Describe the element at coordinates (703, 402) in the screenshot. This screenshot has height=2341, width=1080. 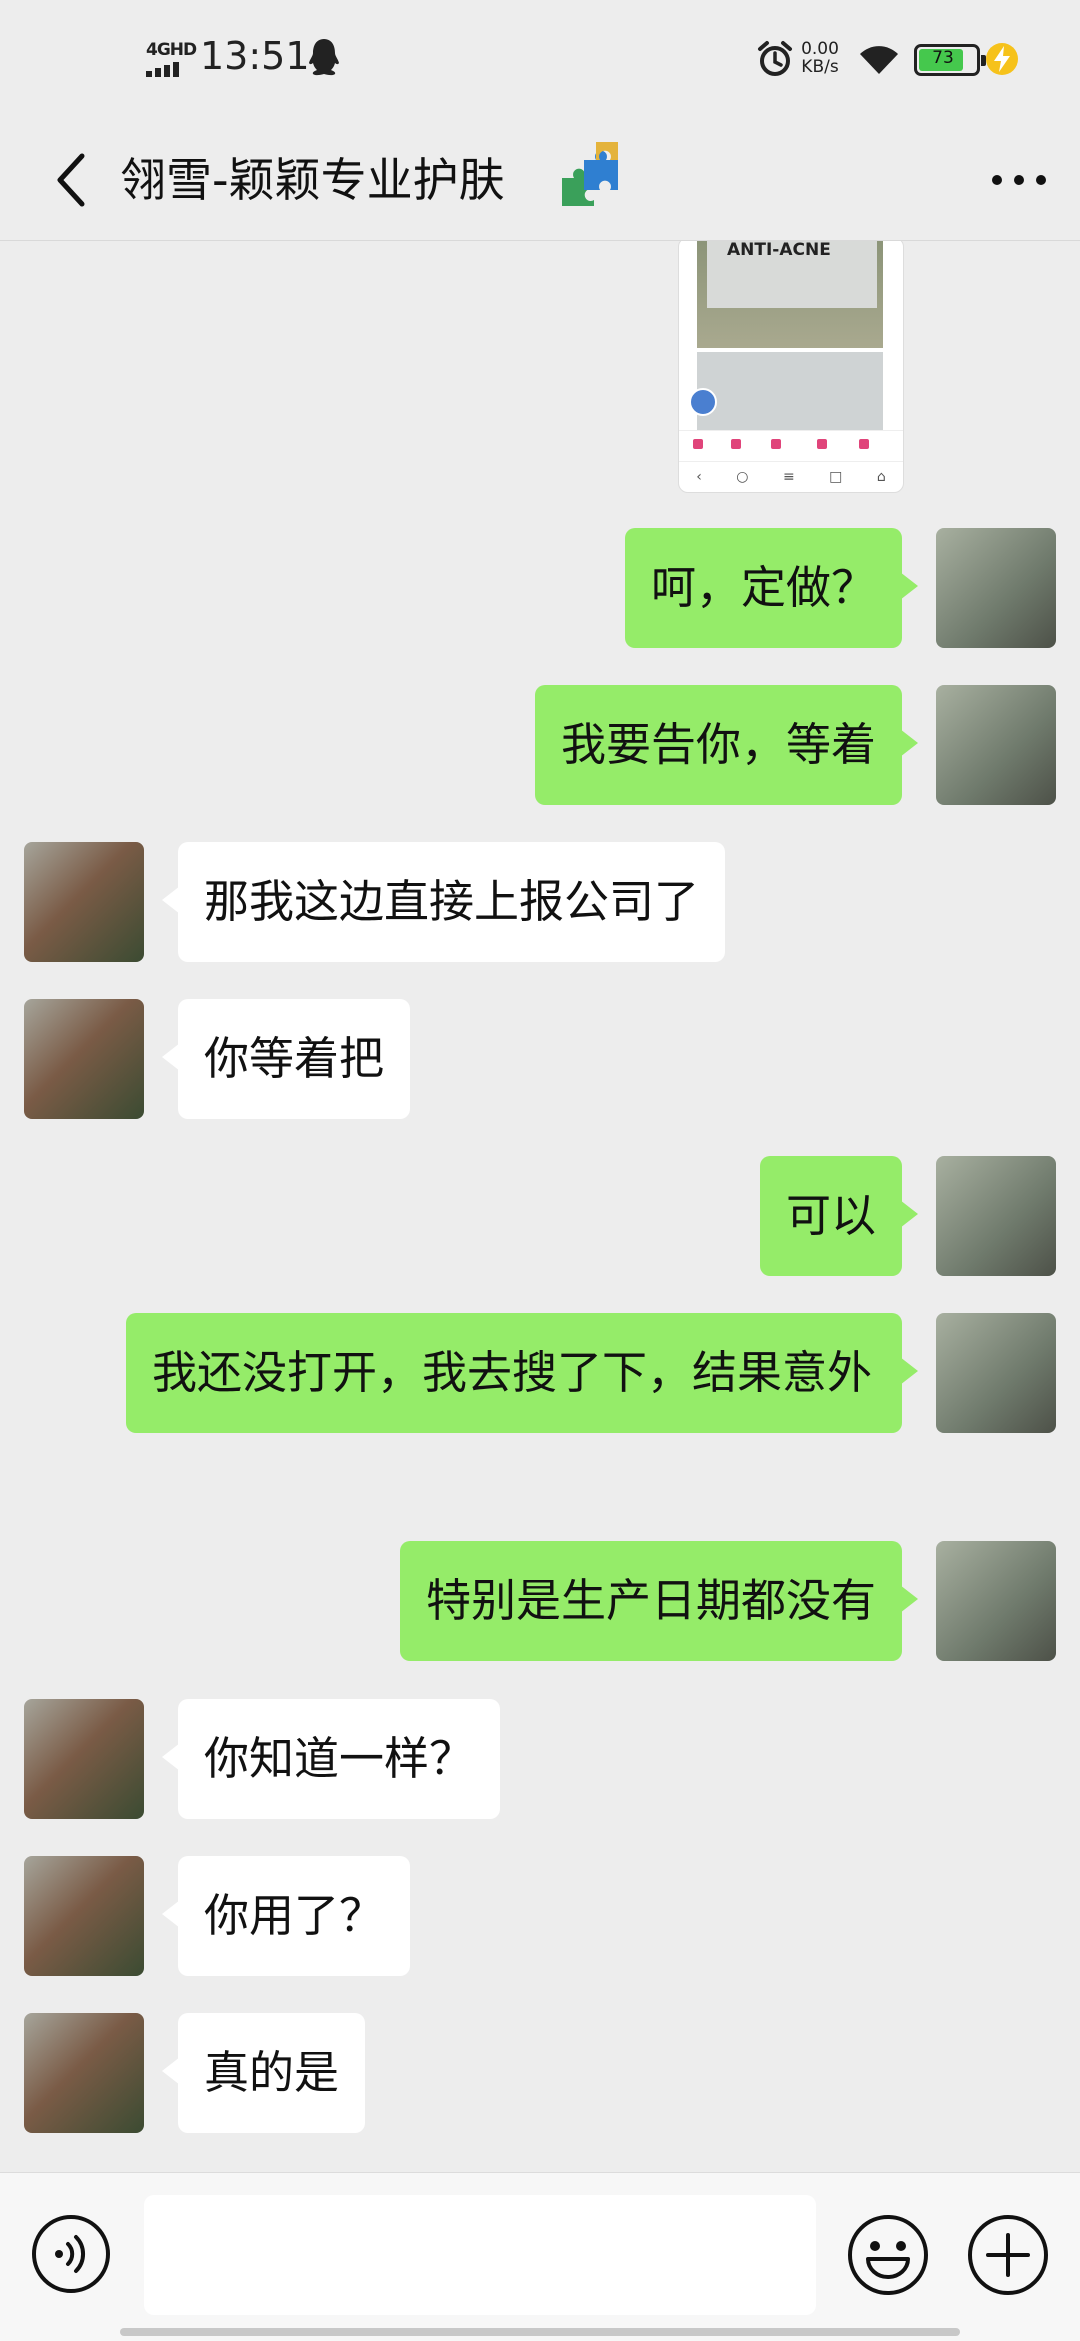
I see `floating-badge-icon` at that location.